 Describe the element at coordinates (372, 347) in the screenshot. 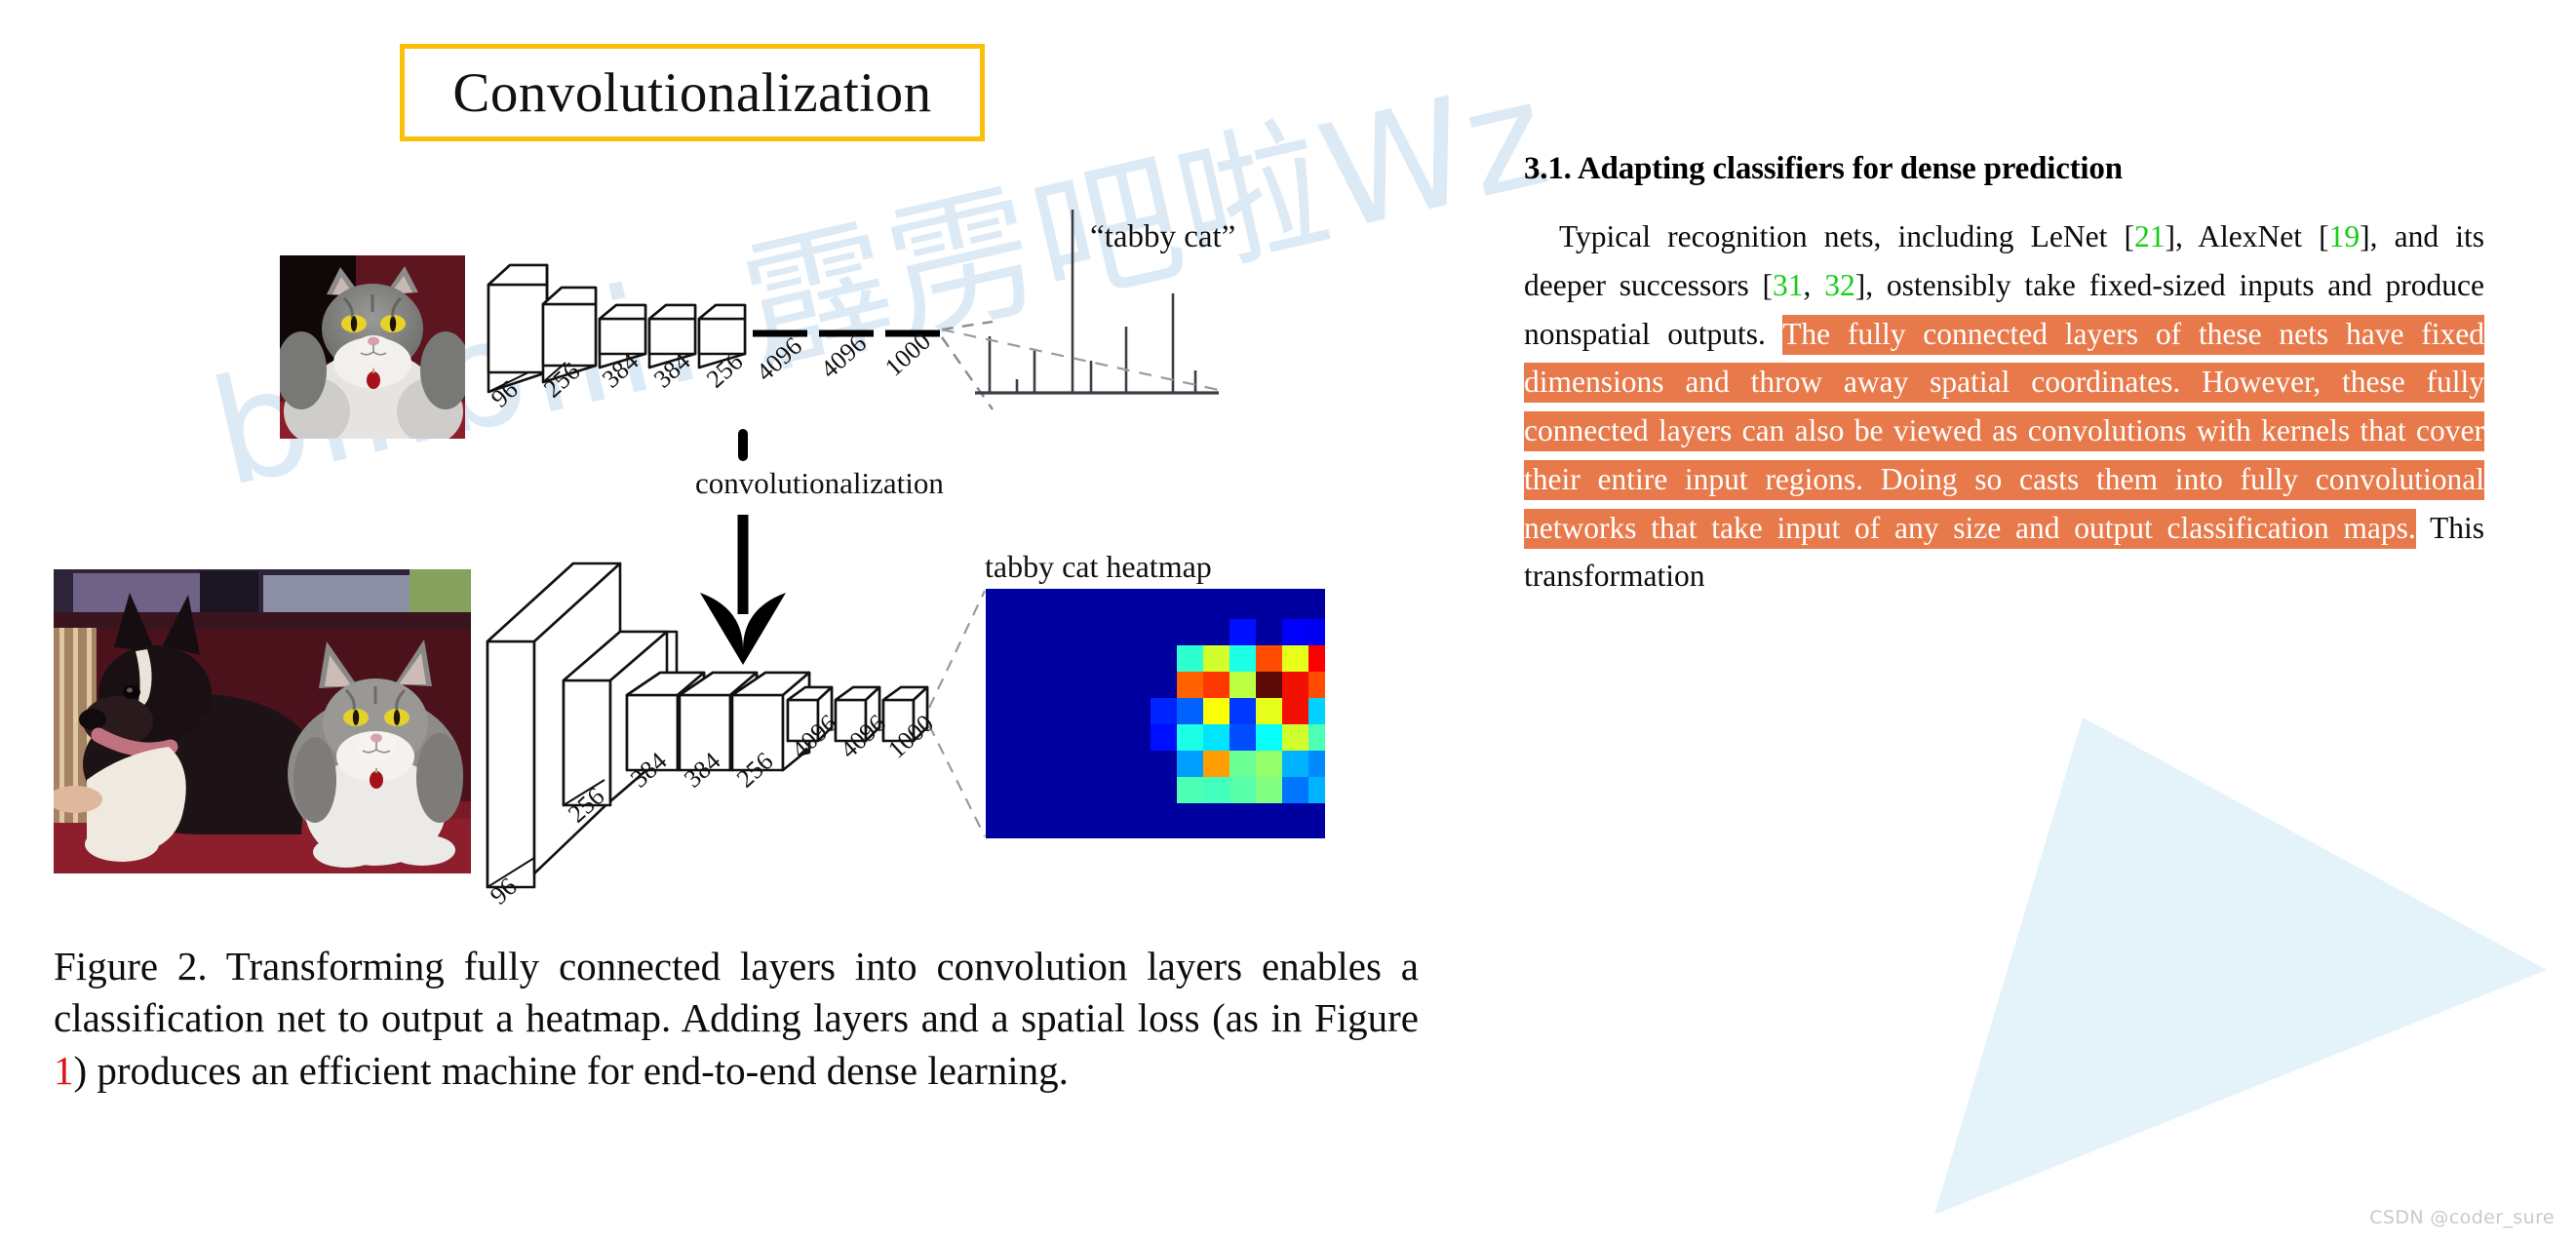

I see `input-photo-cat` at that location.